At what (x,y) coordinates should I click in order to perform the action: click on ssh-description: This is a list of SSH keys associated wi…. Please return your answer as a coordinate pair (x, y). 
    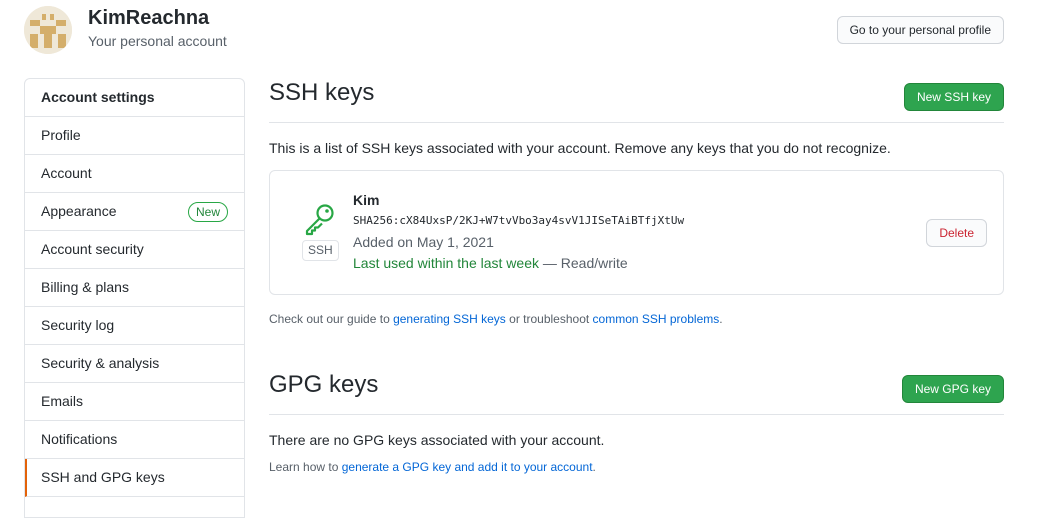
    Looking at the image, I should click on (580, 148).